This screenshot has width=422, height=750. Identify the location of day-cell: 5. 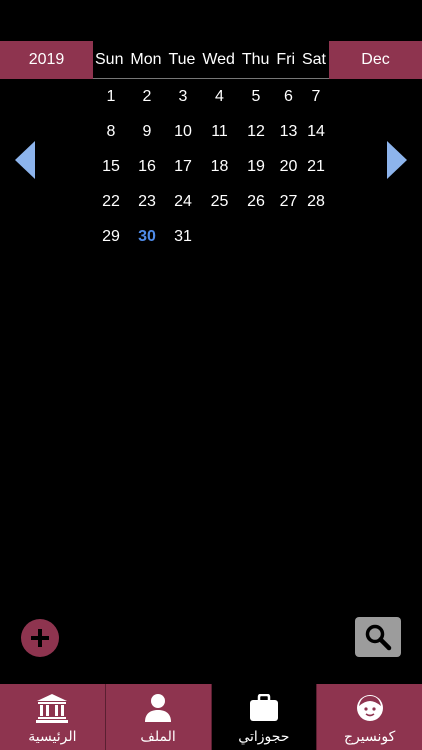
(256, 96).